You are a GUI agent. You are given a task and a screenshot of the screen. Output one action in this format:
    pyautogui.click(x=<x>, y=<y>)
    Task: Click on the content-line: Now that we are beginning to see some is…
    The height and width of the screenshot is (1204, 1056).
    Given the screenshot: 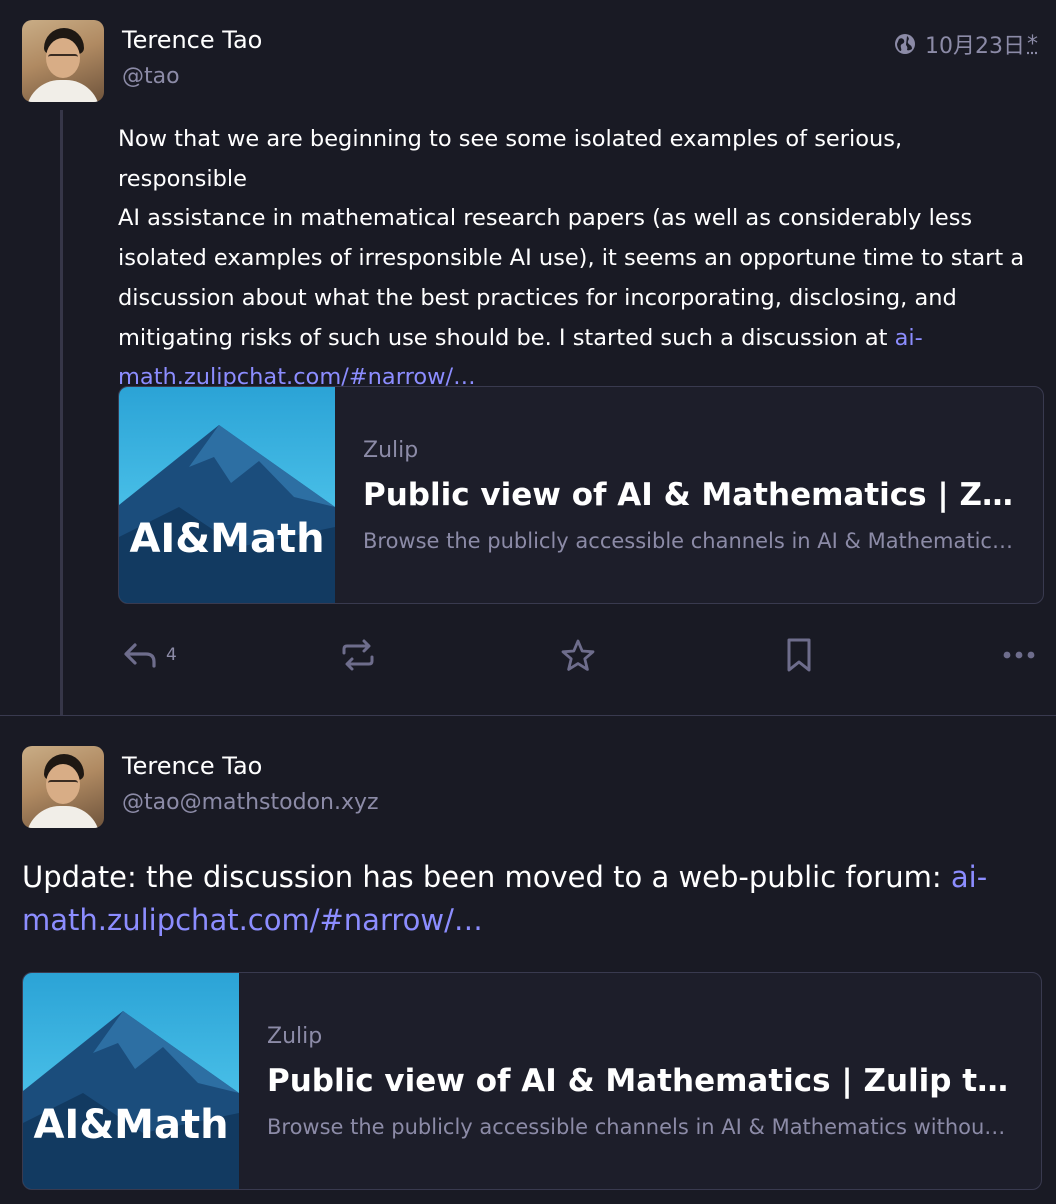 What is the action you would take?
    pyautogui.click(x=510, y=159)
    